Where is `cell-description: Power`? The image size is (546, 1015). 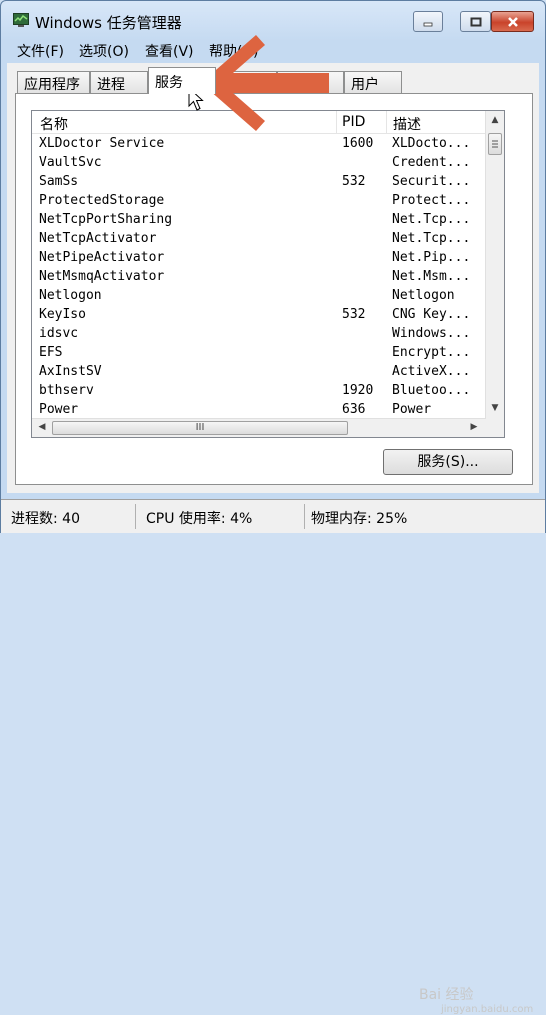 cell-description: Power is located at coordinates (412, 408).